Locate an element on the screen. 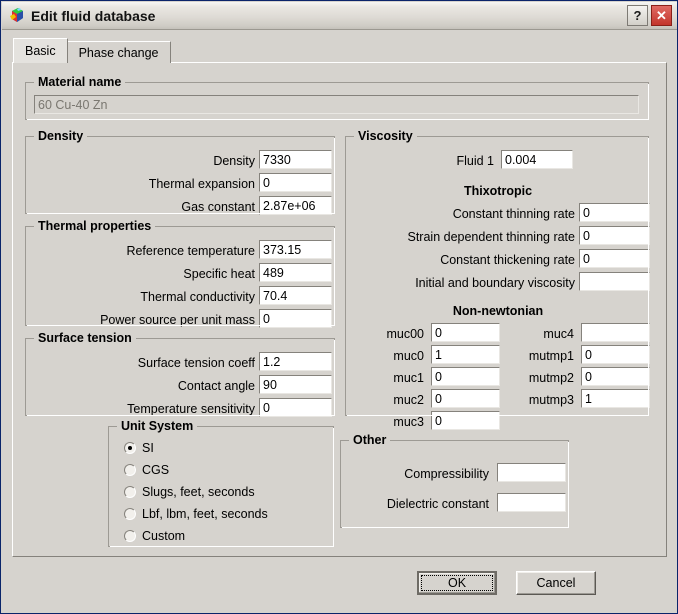  muc4-label: muc4 is located at coordinates (558, 334).